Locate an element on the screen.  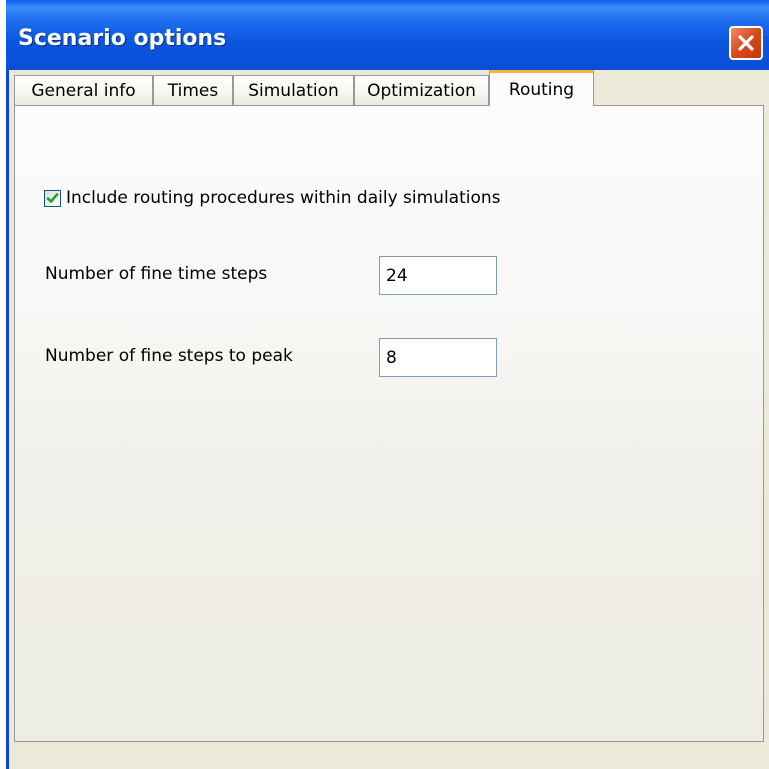
tab-optimization: Optimization is located at coordinates (421, 90).